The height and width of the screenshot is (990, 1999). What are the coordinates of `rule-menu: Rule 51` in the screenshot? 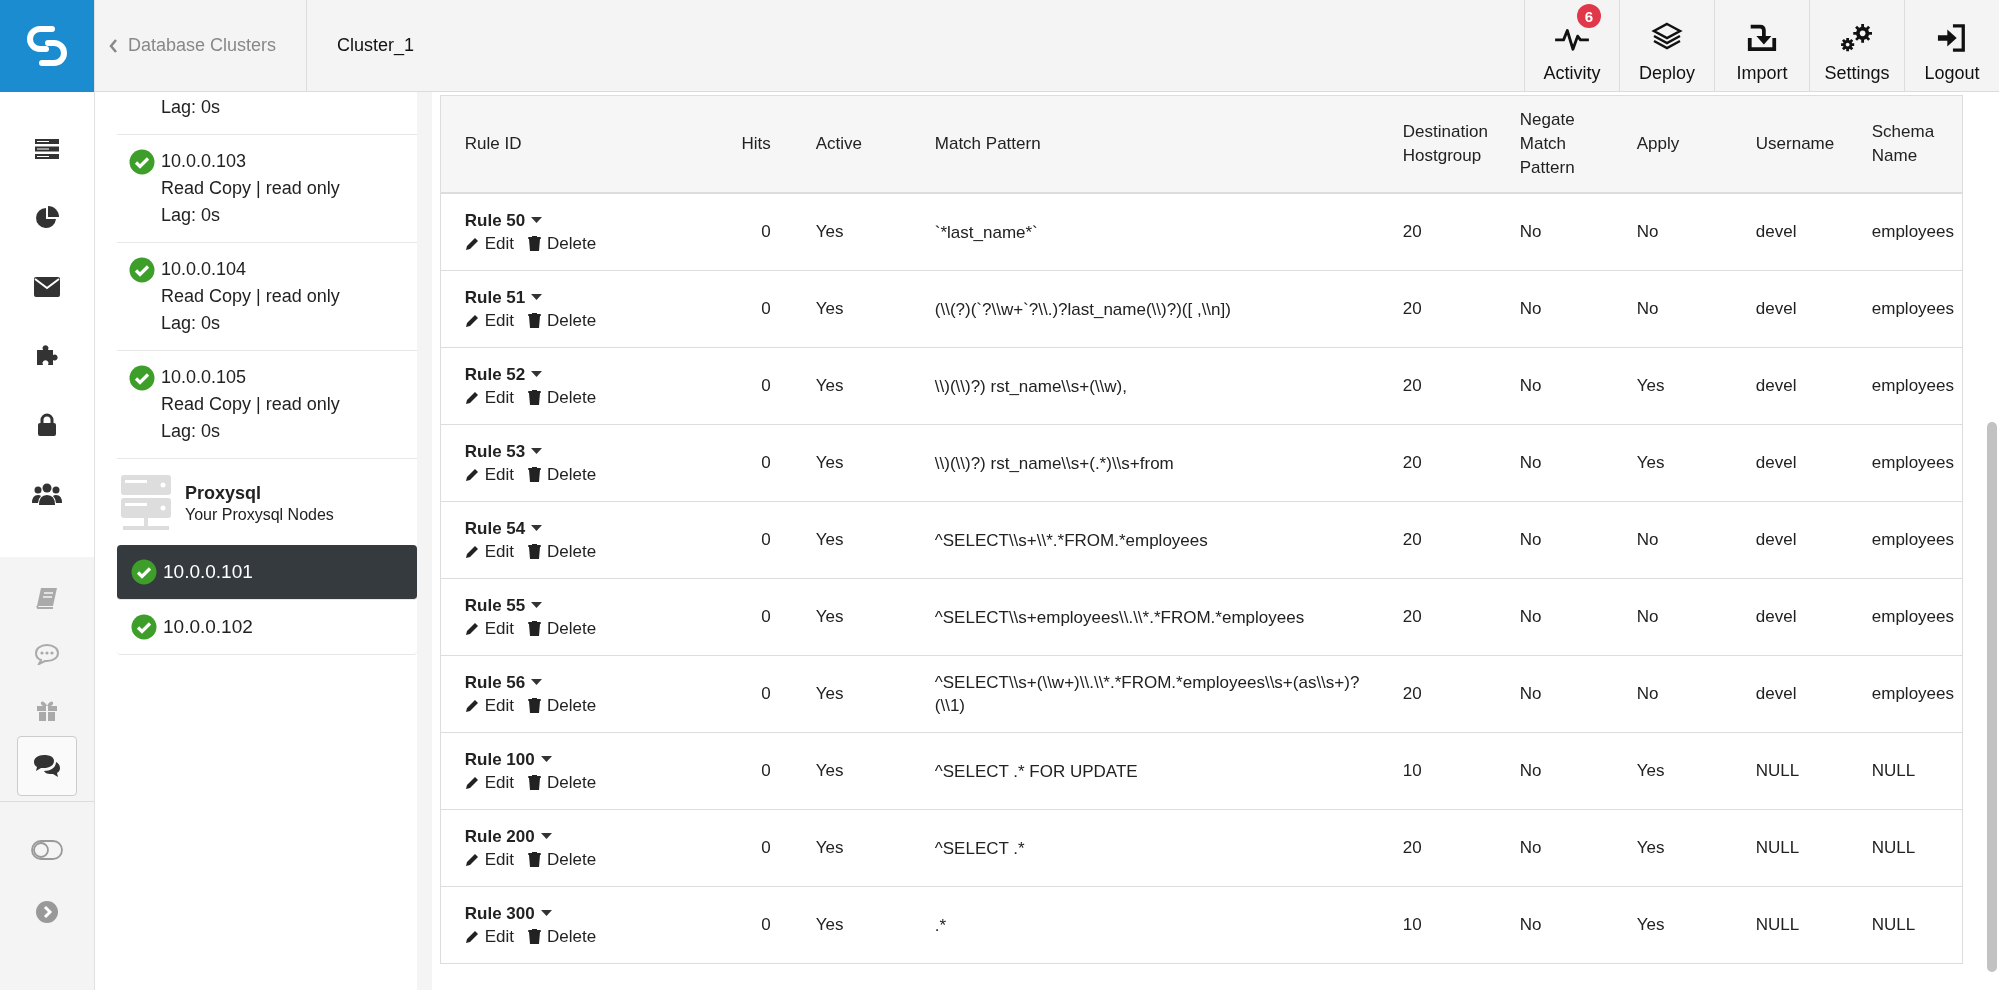 It's located at (578, 297).